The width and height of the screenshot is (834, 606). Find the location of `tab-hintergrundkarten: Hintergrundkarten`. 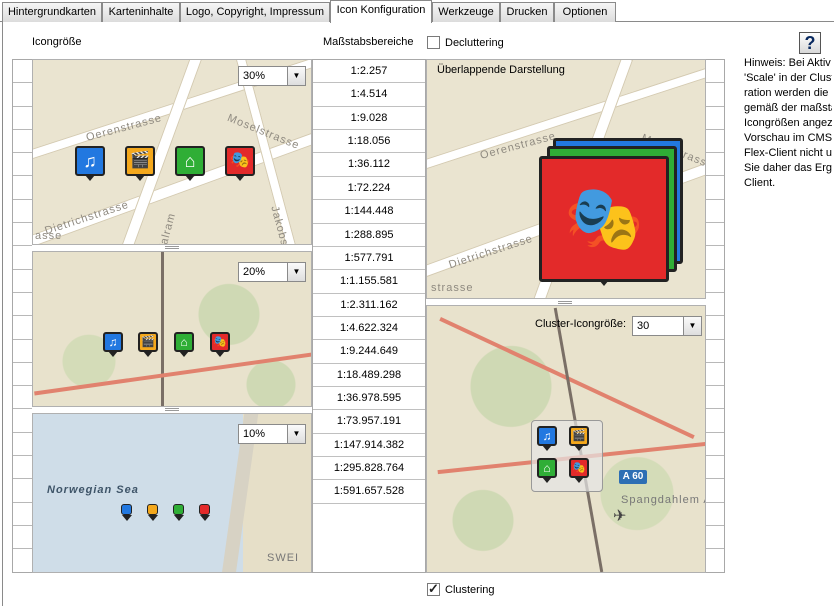

tab-hintergrundkarten: Hintergrundkarten is located at coordinates (52, 12).